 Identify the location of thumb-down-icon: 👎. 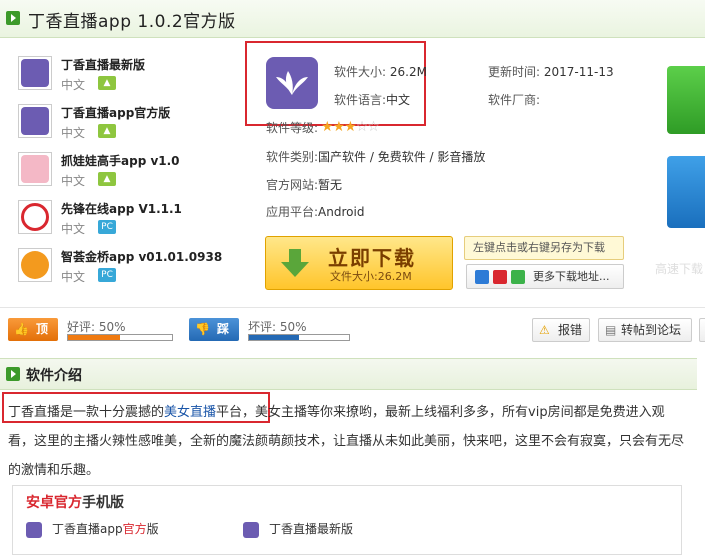
(202, 329).